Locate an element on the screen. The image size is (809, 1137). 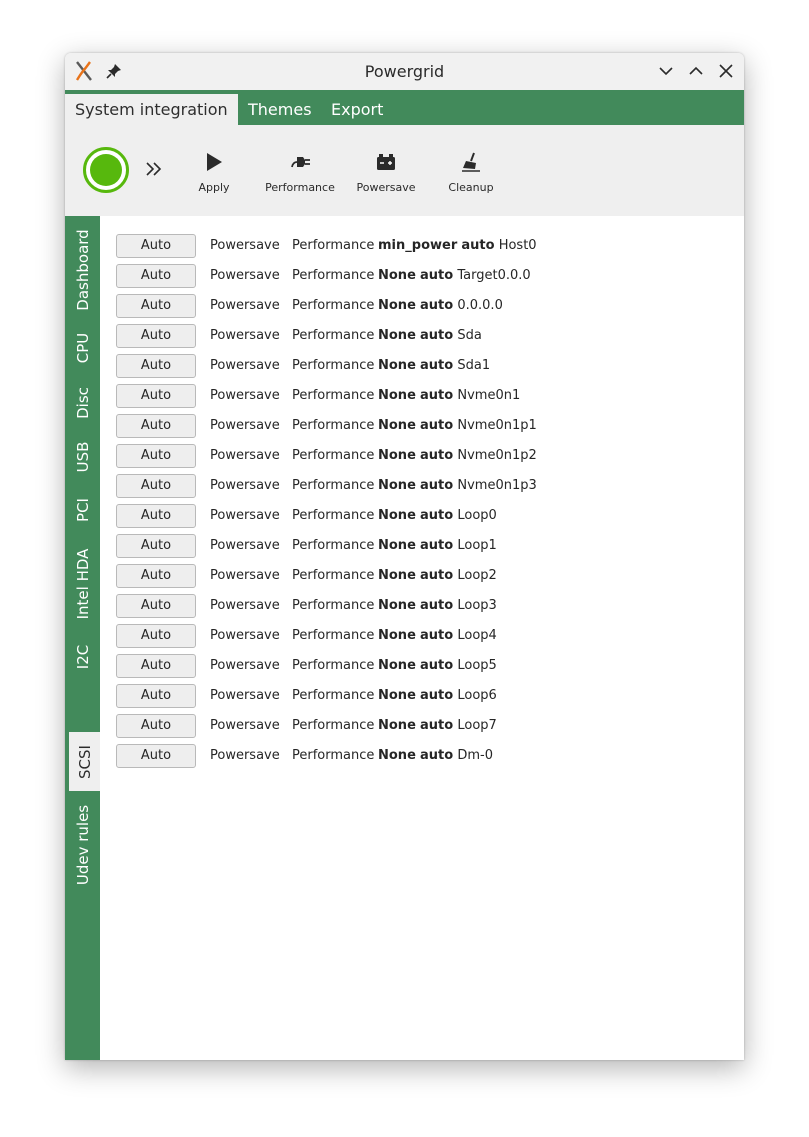
cleanup-button: Cleanup is located at coordinates (471, 170).